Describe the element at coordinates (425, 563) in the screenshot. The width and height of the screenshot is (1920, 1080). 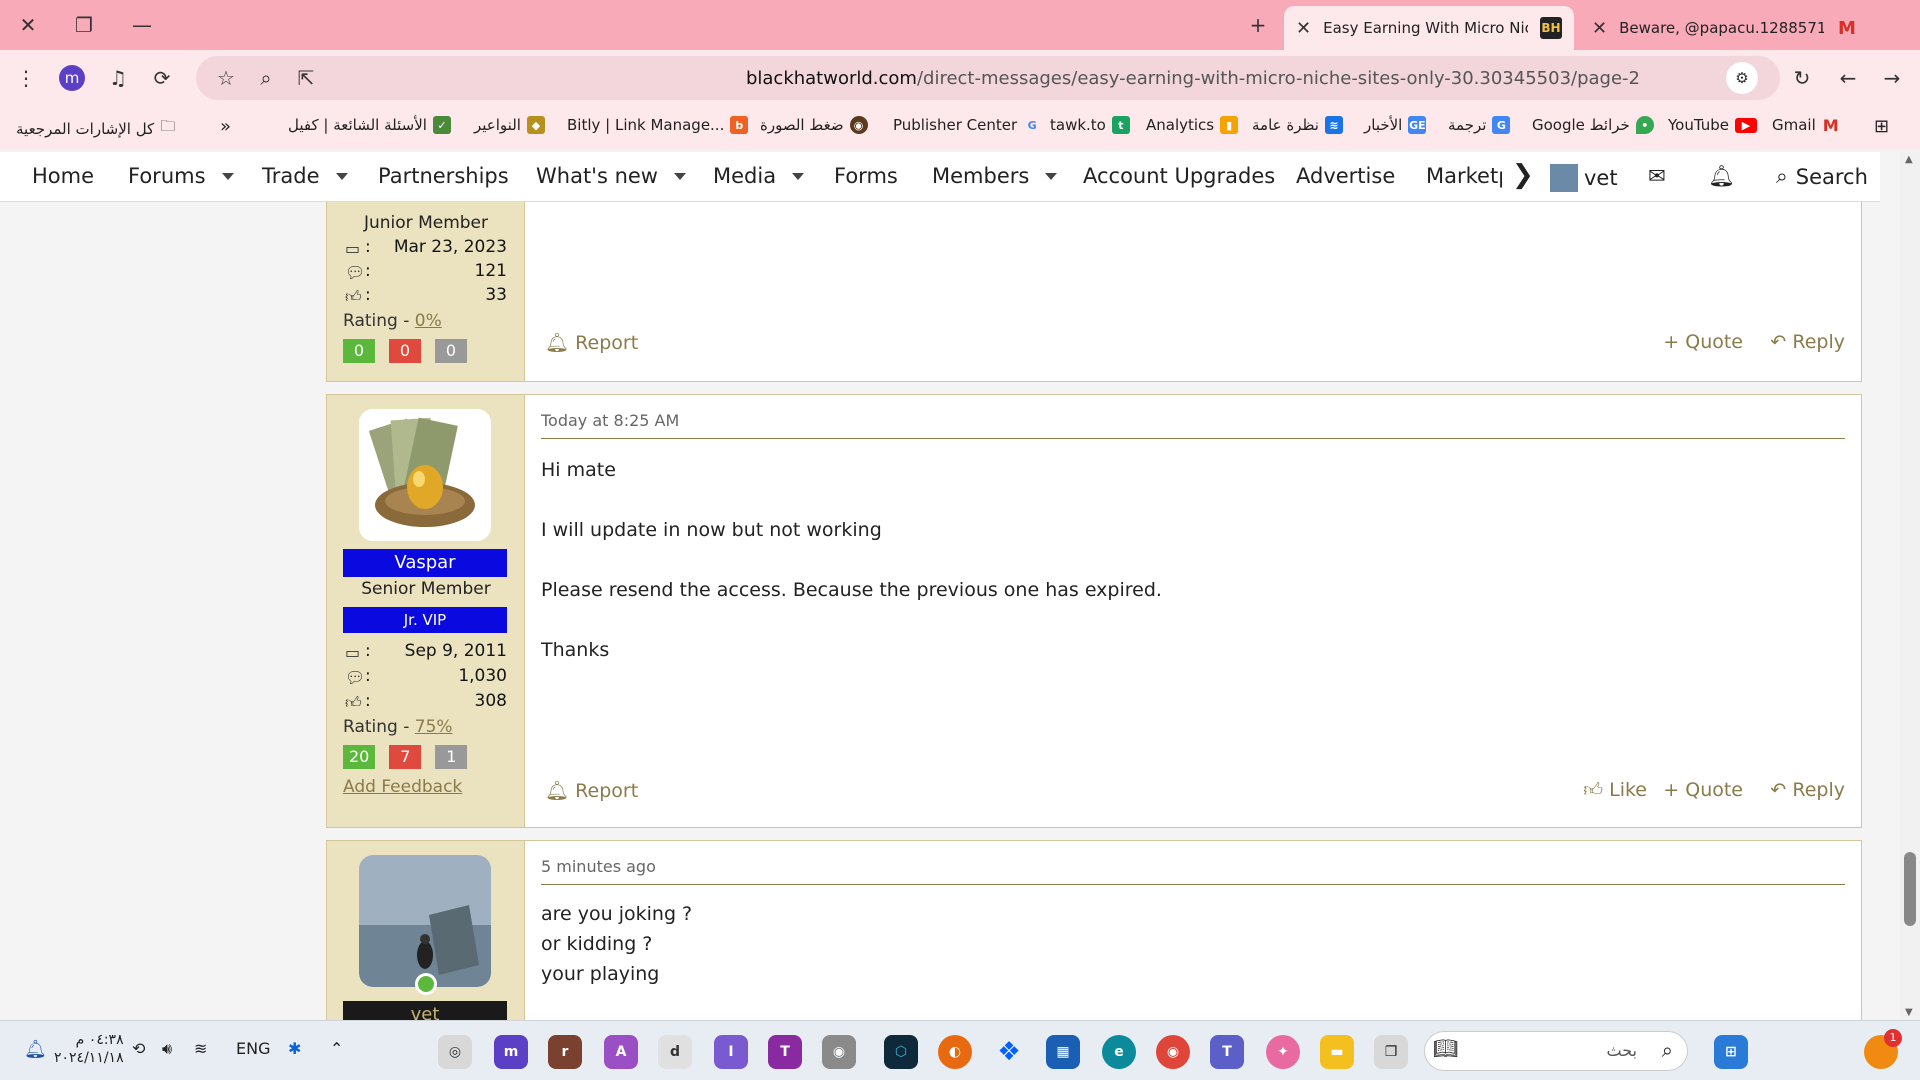
I see `username-badge: Vaspar` at that location.